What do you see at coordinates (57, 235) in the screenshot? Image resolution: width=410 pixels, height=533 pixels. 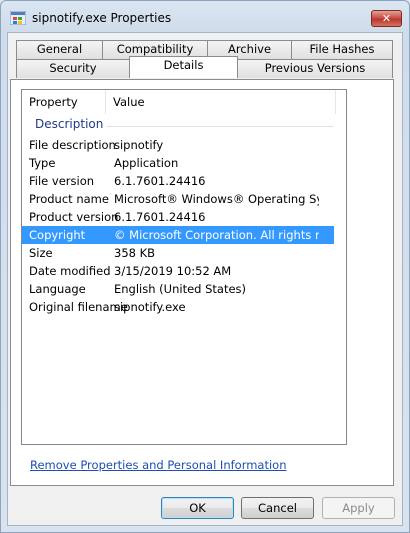 I see `property-cell: Copyright` at bounding box center [57, 235].